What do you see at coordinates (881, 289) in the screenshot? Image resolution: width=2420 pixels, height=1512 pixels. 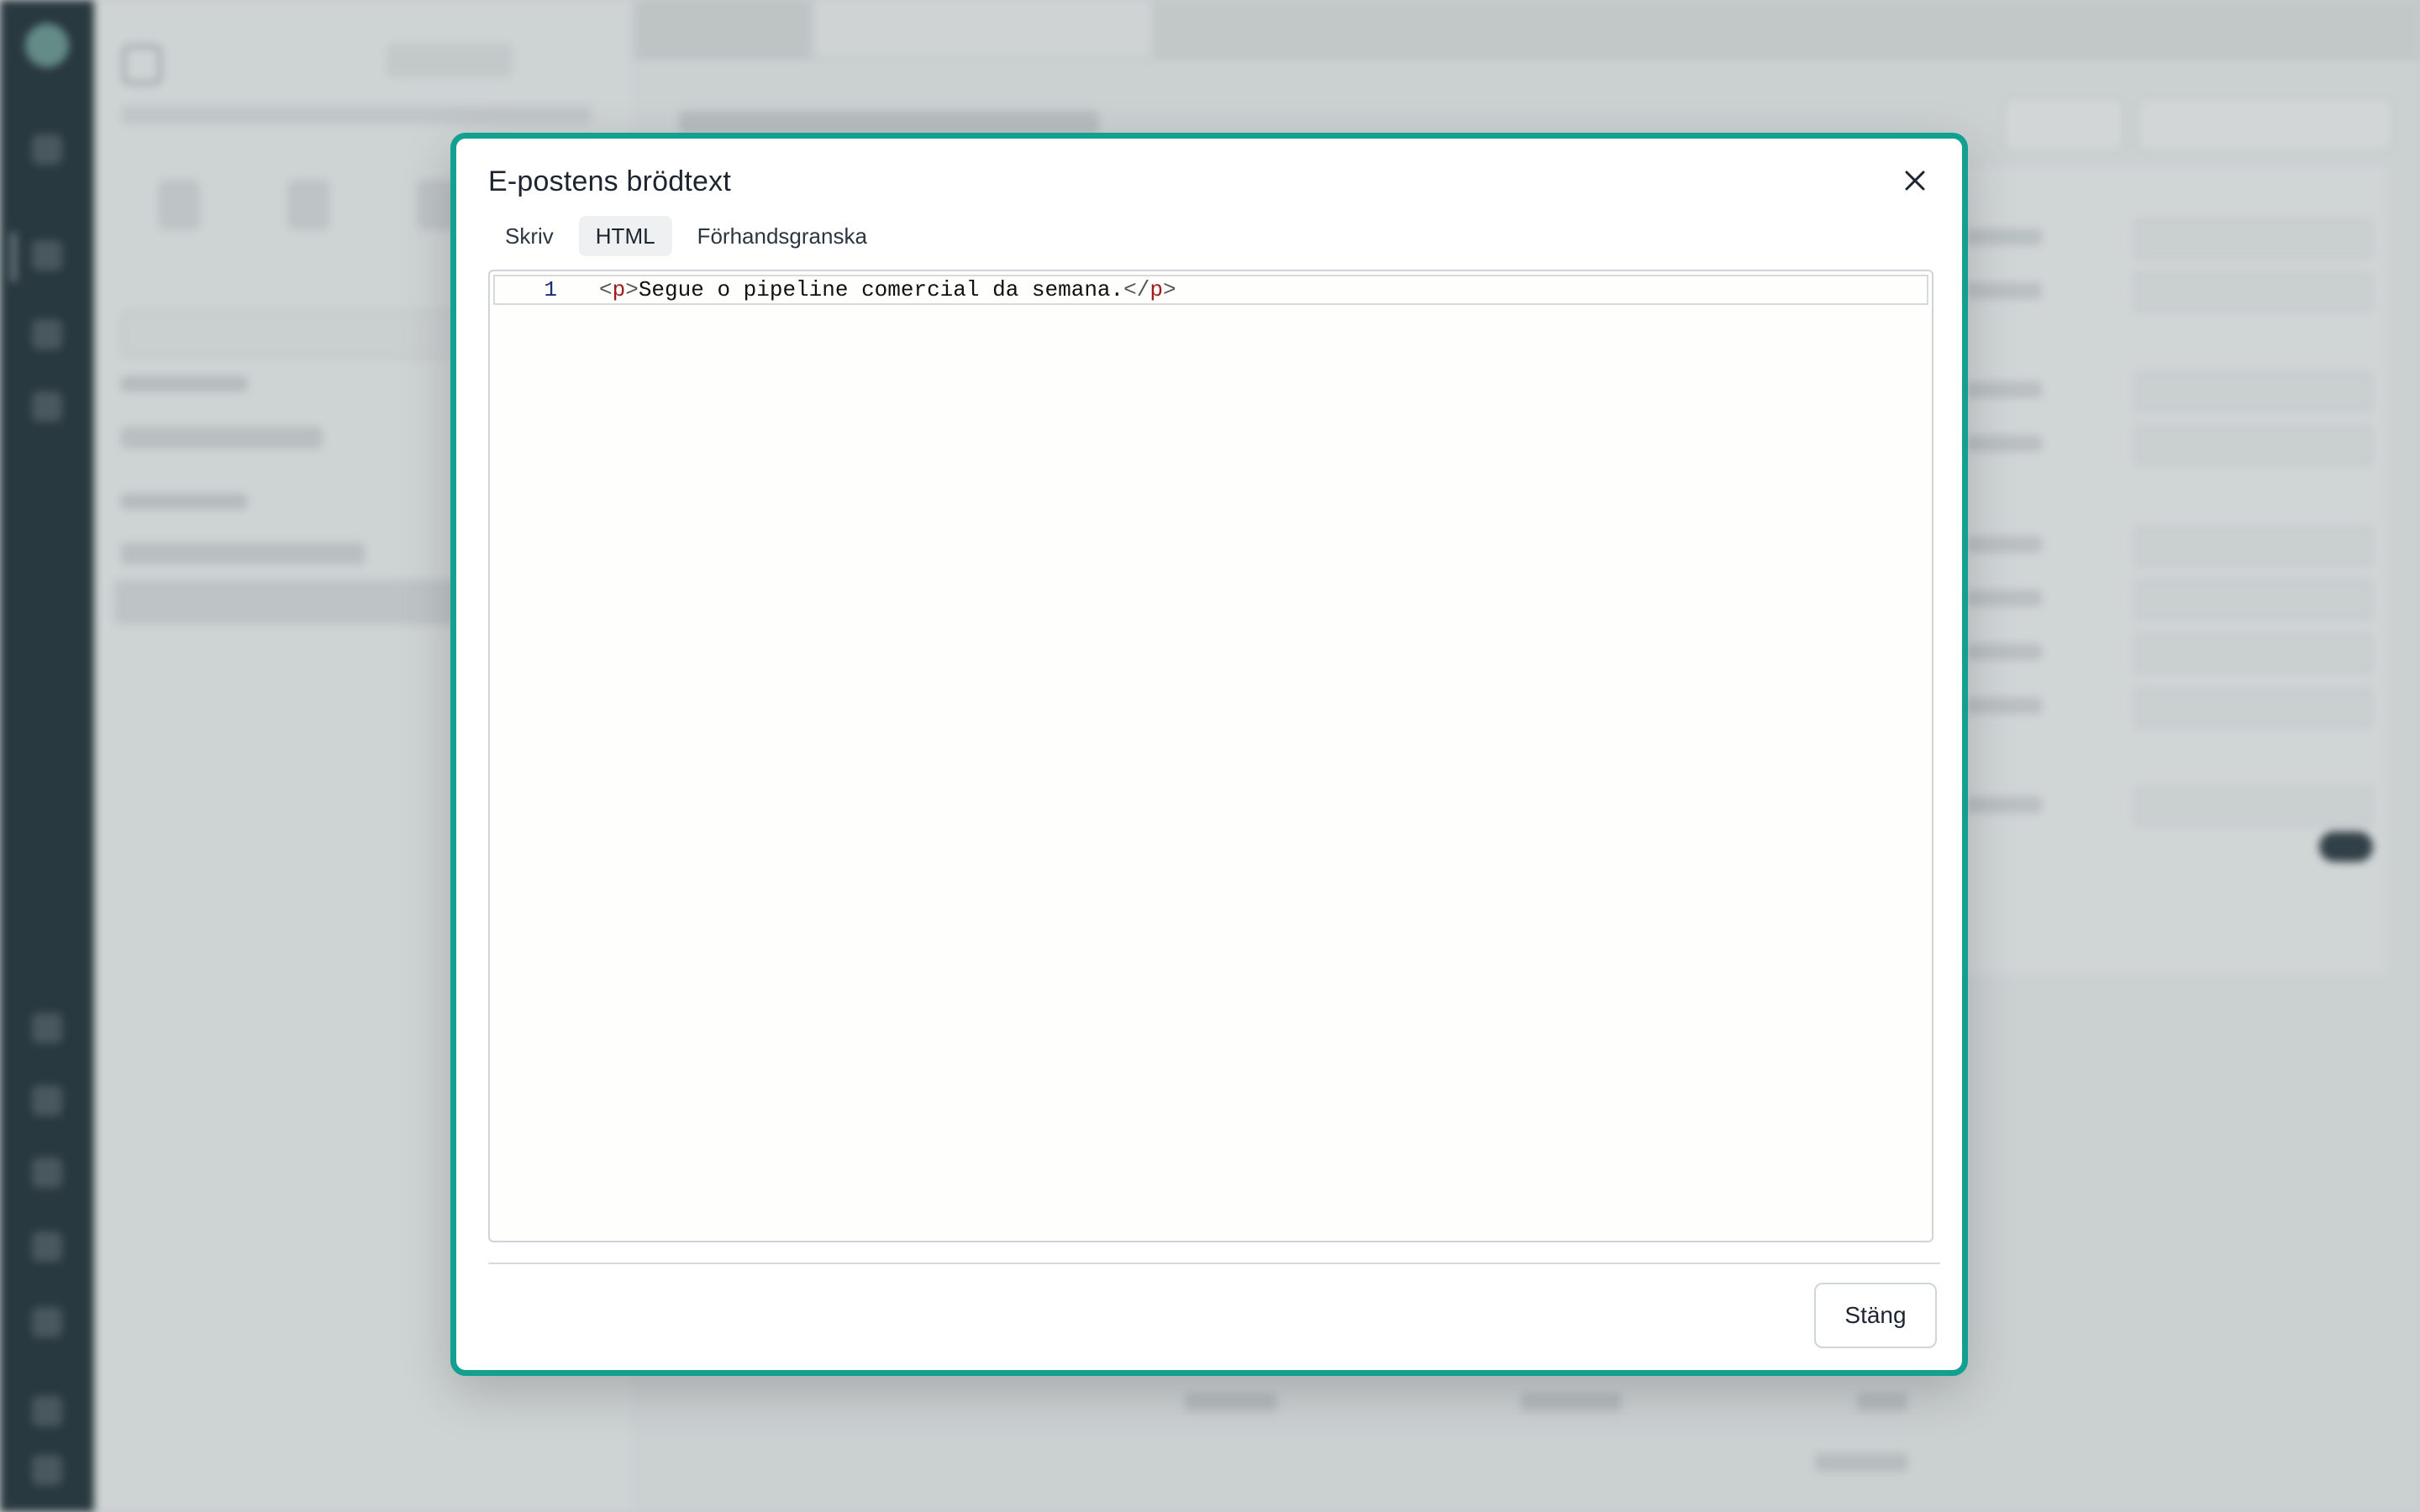 I see `code-text: Segue o pipeline comercial da semana.` at bounding box center [881, 289].